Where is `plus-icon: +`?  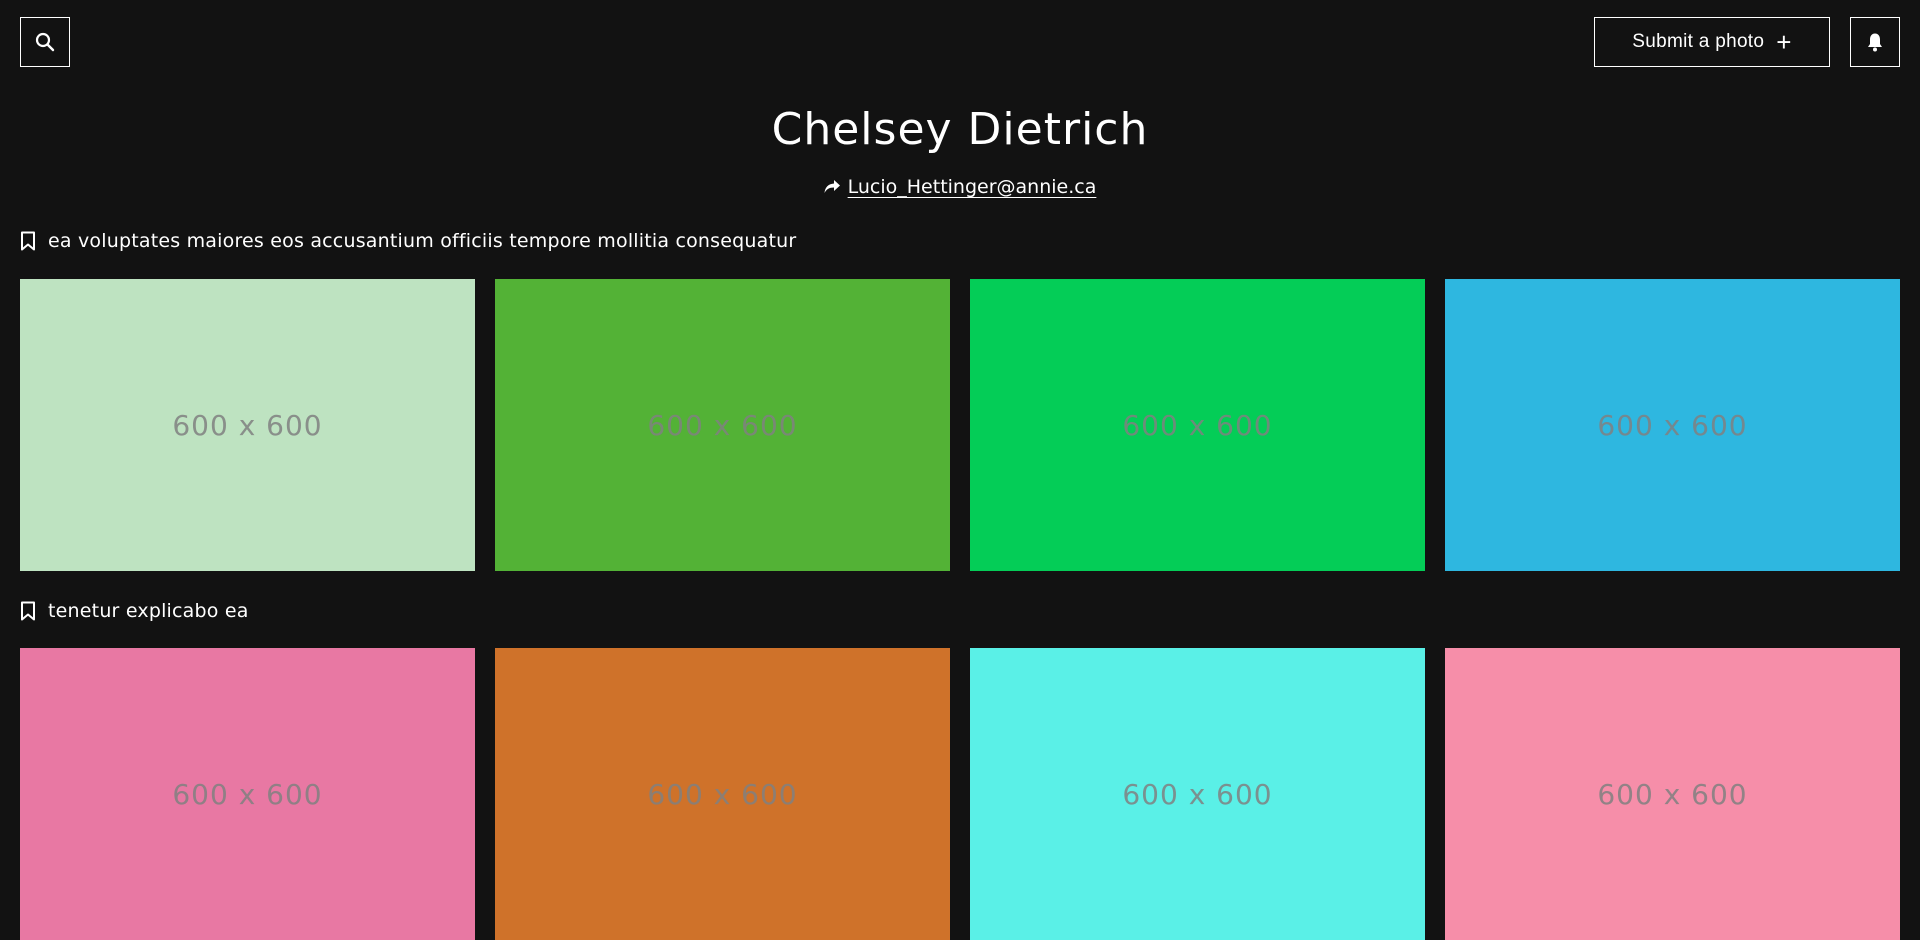 plus-icon: + is located at coordinates (1784, 42).